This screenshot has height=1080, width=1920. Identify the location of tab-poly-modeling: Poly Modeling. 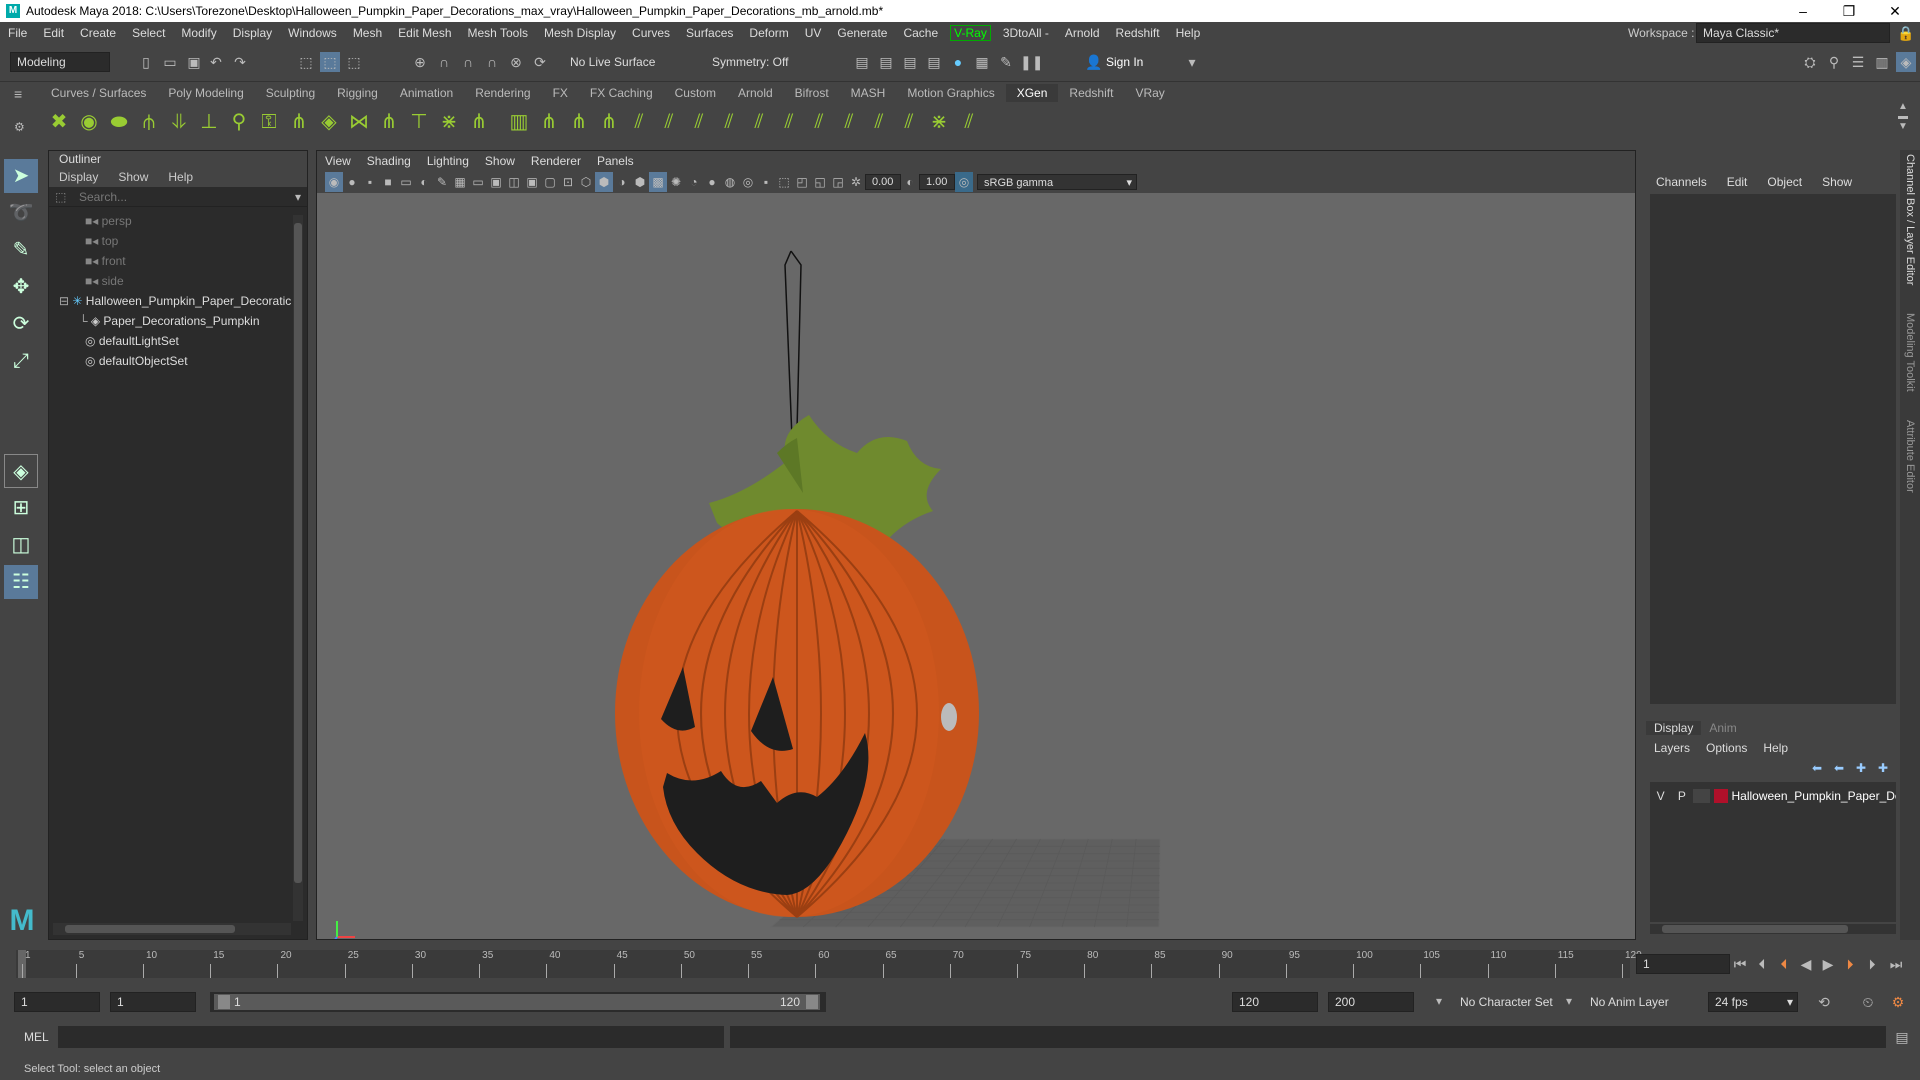
(205, 93).